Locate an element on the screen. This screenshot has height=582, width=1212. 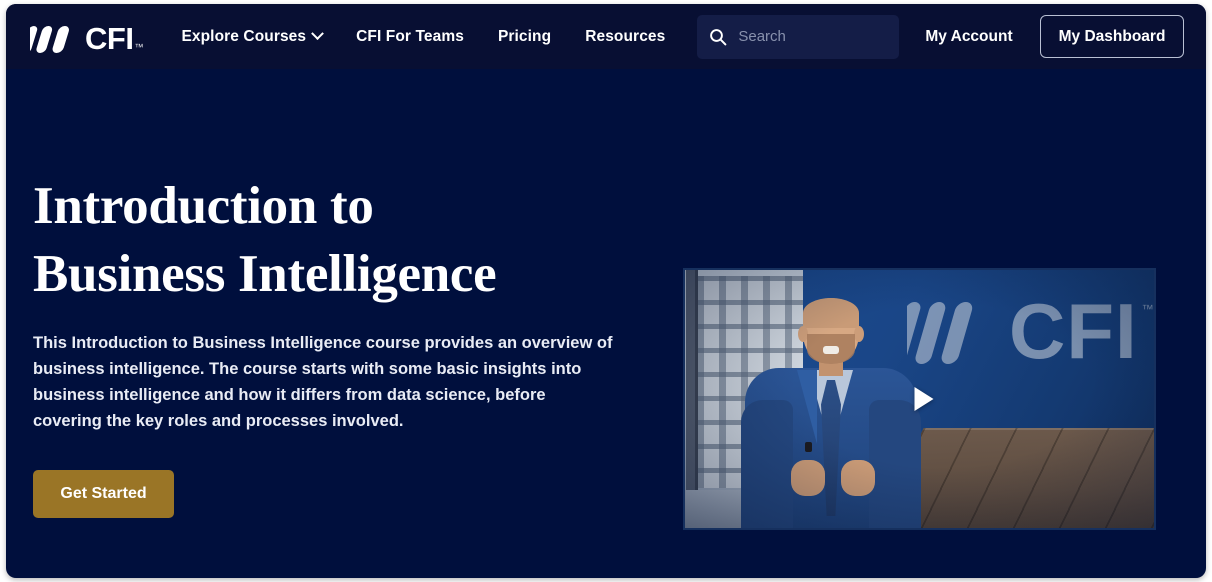
nav-item-cfi-for-teams: CFI For Teams is located at coordinates (410, 37).